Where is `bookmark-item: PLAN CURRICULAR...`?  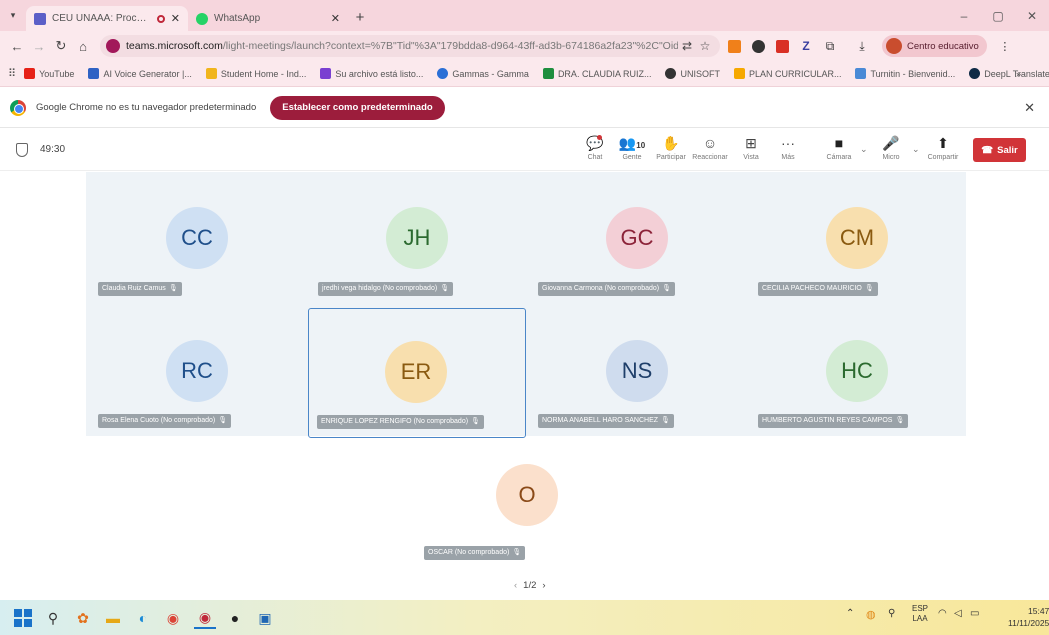
bookmark-item: PLAN CURRICULAR... is located at coordinates (787, 73).